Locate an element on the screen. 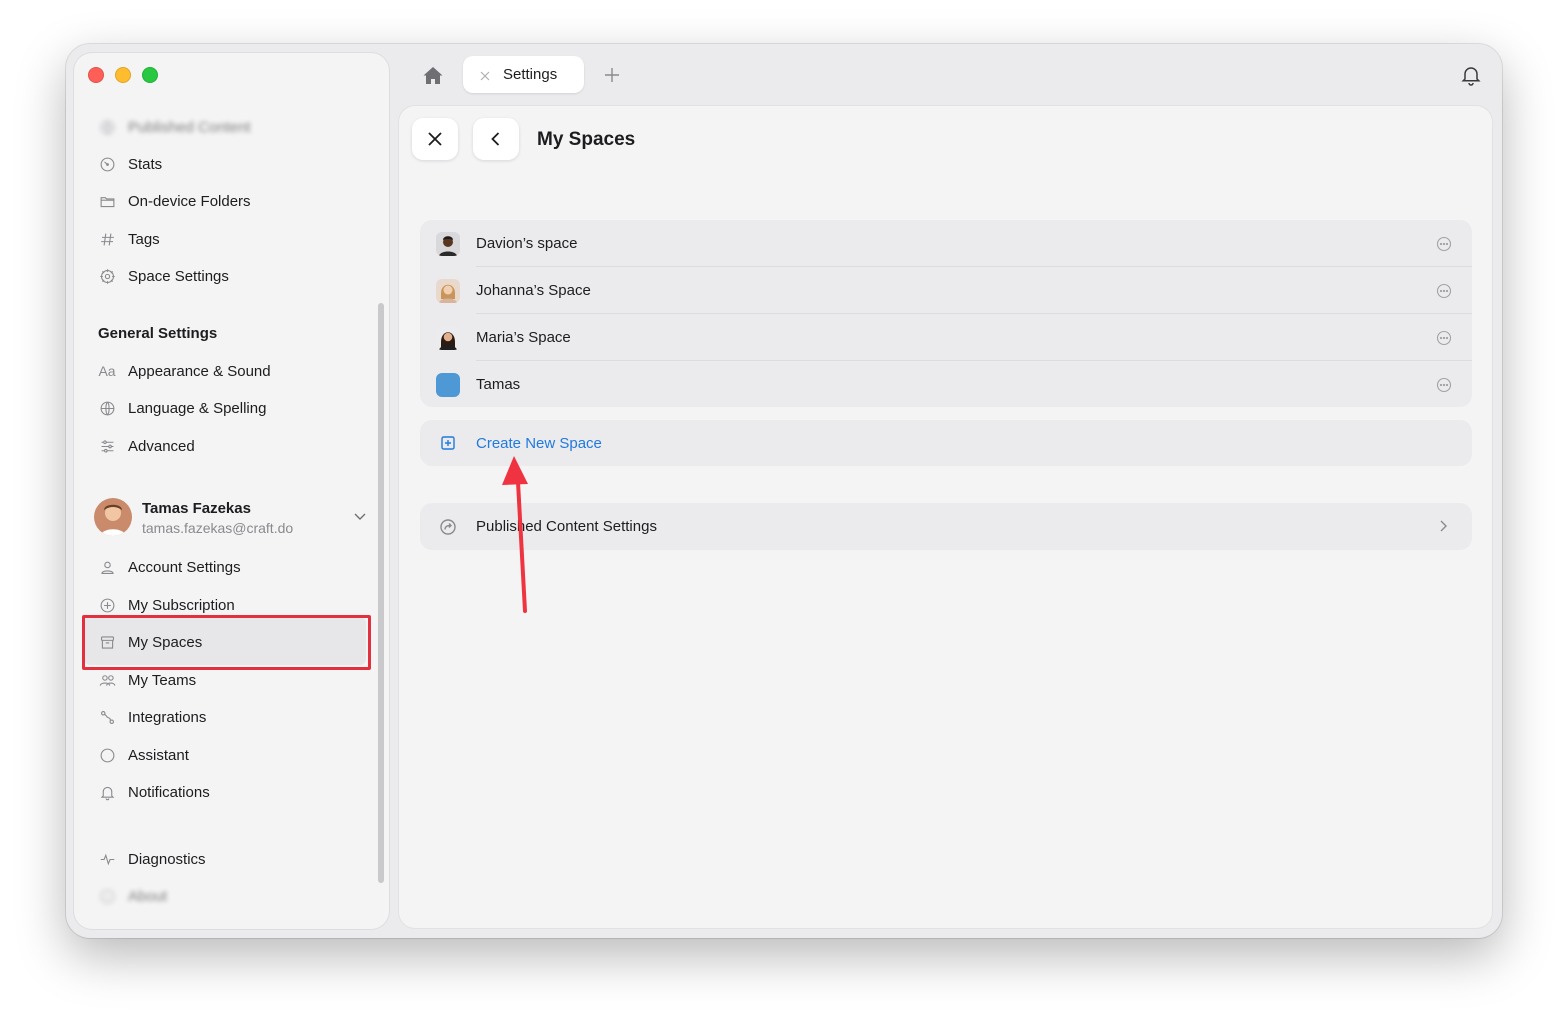 The image size is (1568, 1025). space-name: Maria’s Space is located at coordinates (523, 337).